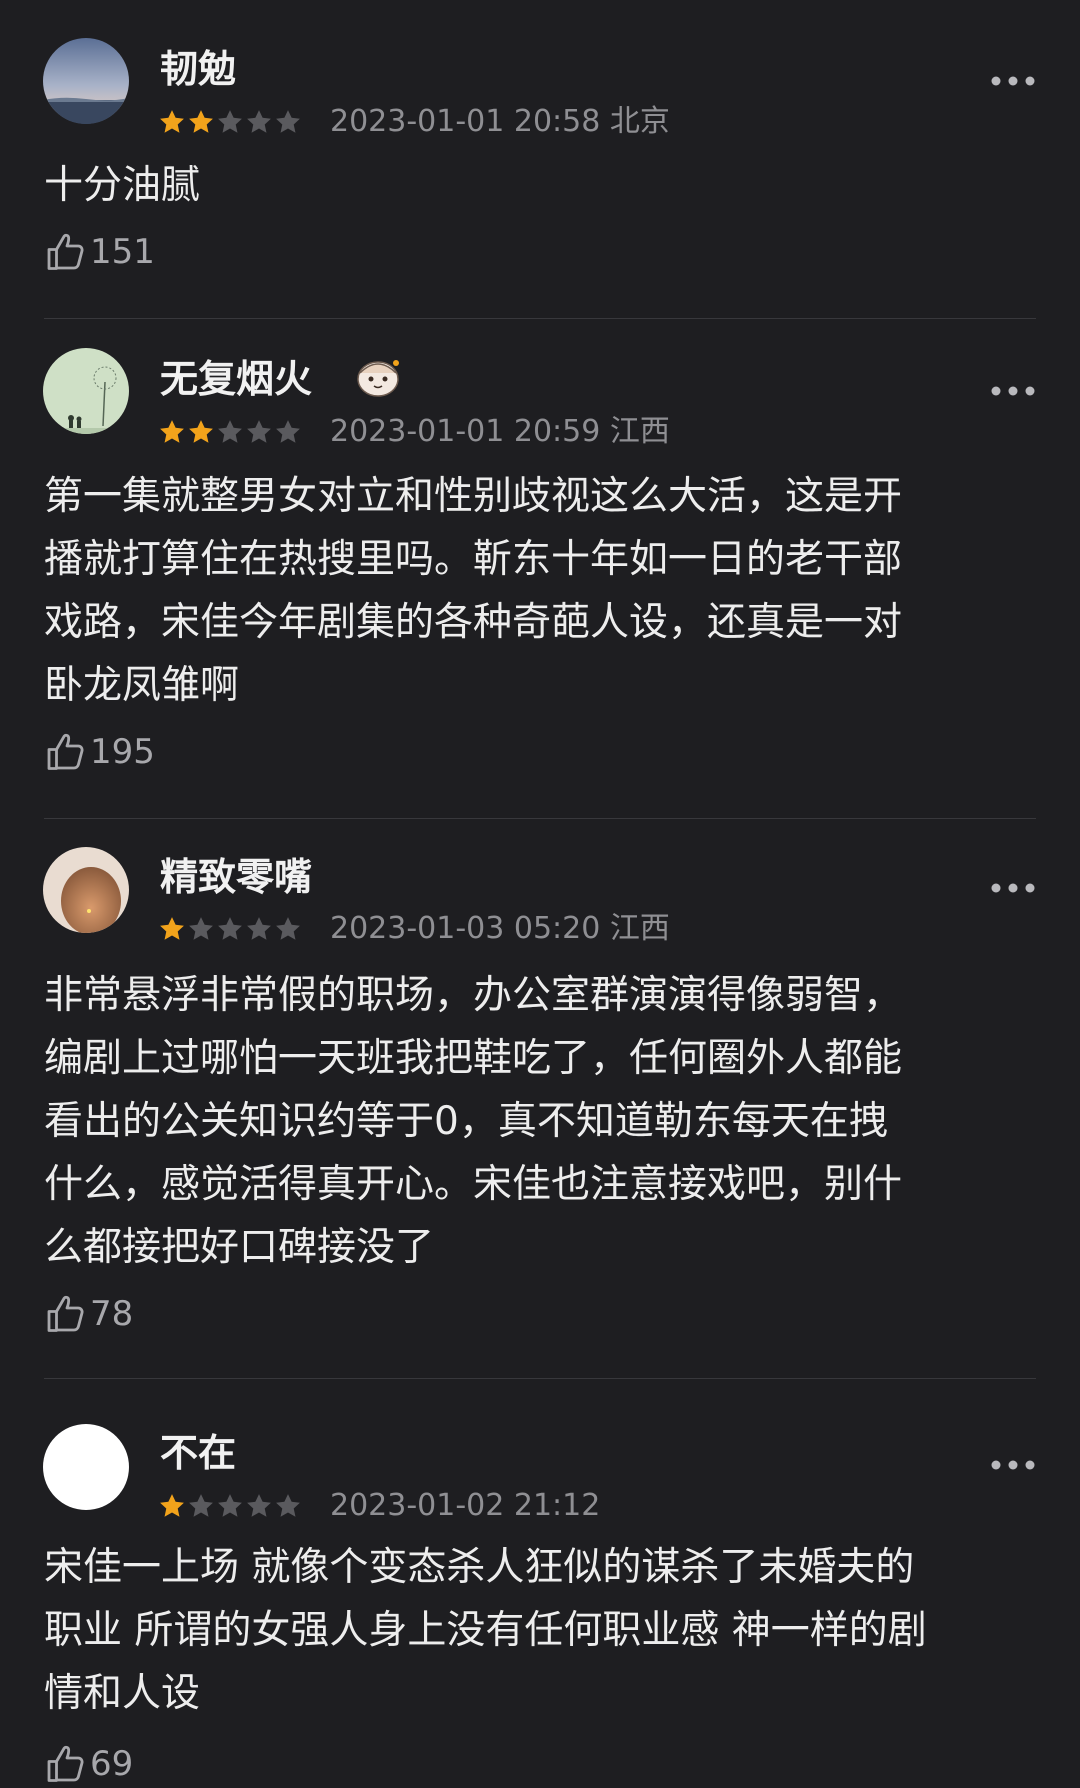 The image size is (1080, 1788). I want to click on username: 不在, so click(198, 1453).